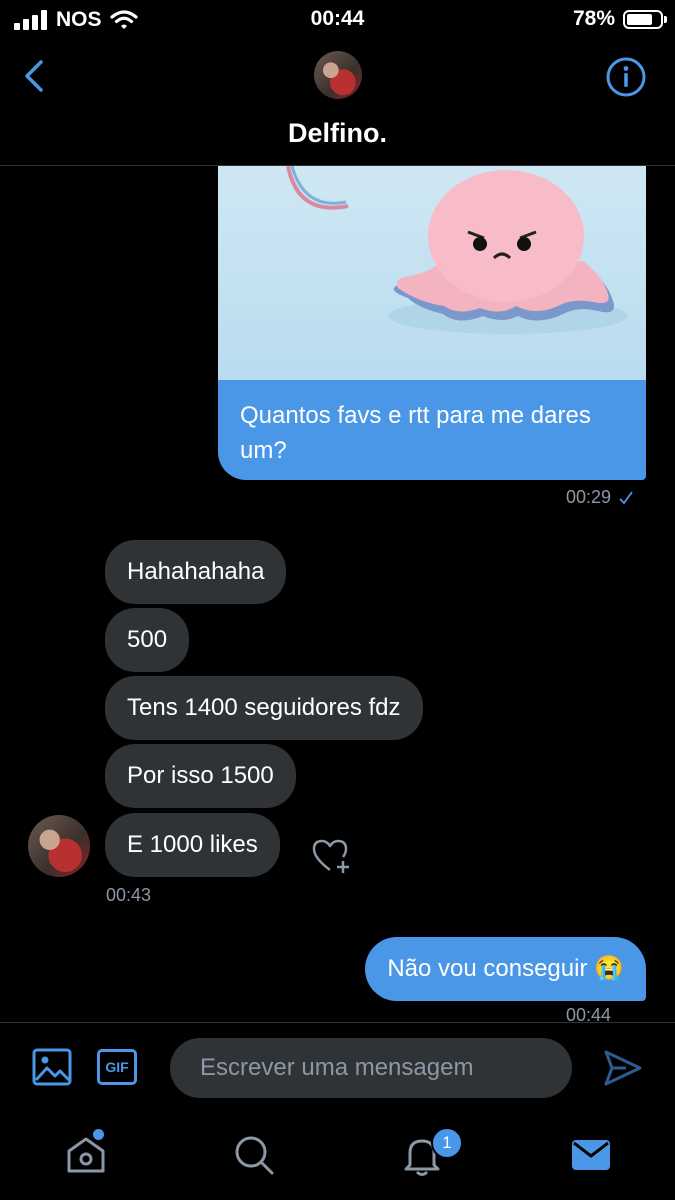 The width and height of the screenshot is (675, 1200). I want to click on info-icon, so click(626, 77).